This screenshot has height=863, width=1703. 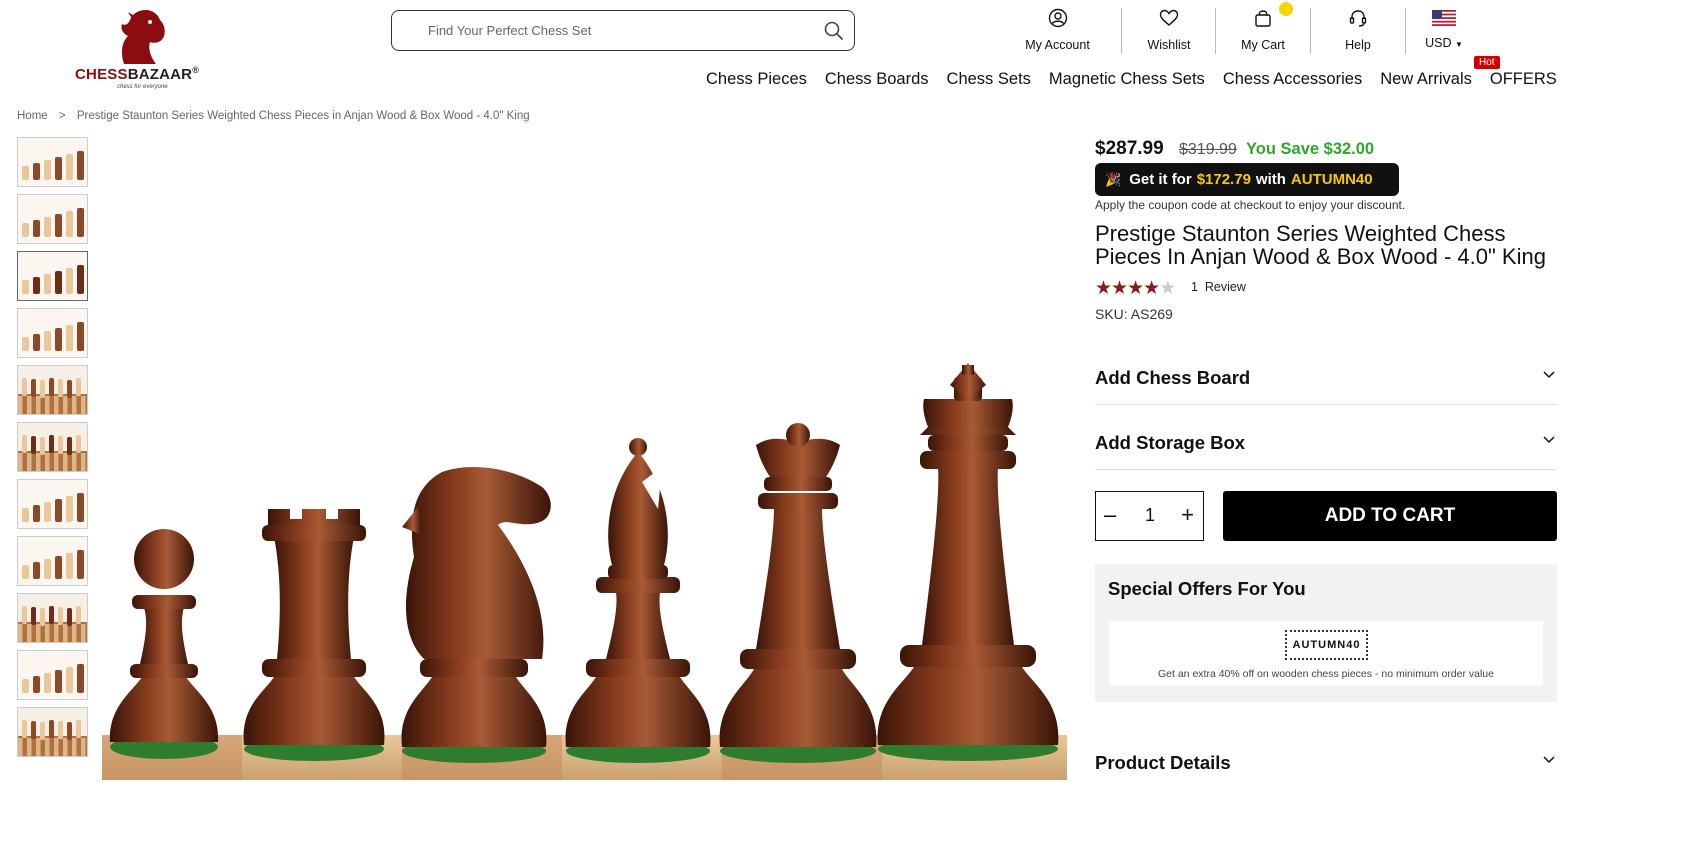 I want to click on coupon-banner: 🎉 Get it for $172.79 with AUTUMN40, so click(x=1247, y=179).